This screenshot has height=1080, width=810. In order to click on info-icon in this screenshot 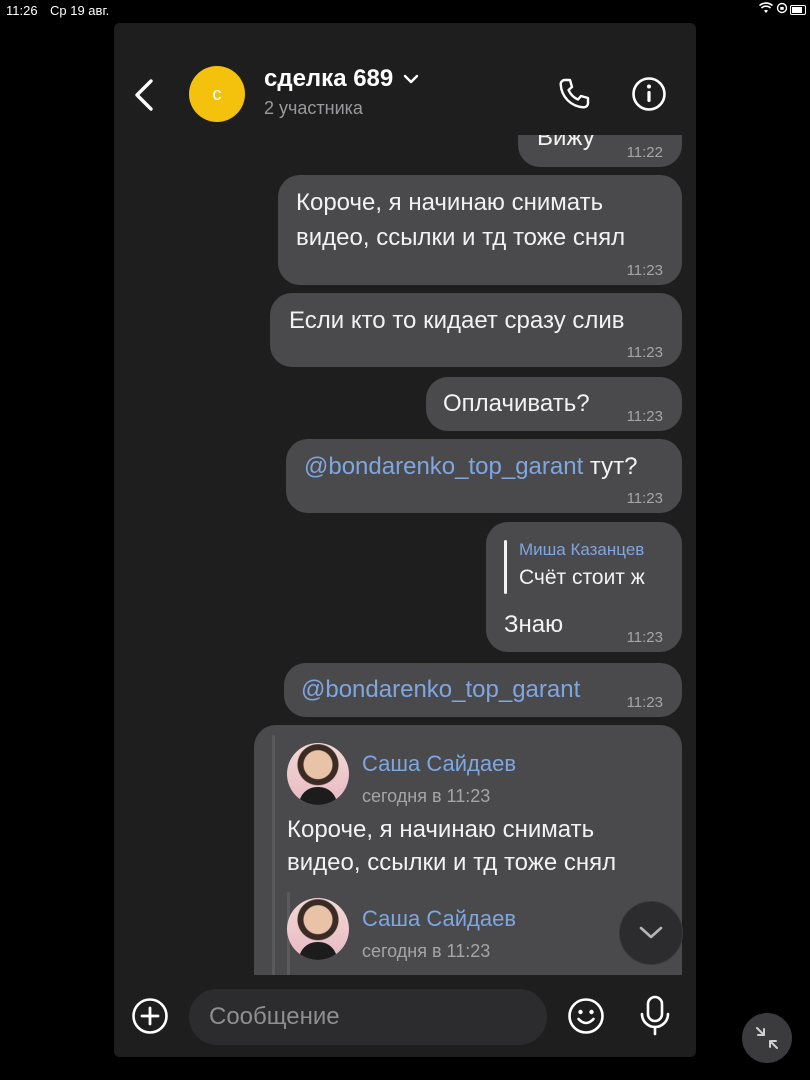, I will do `click(649, 94)`.